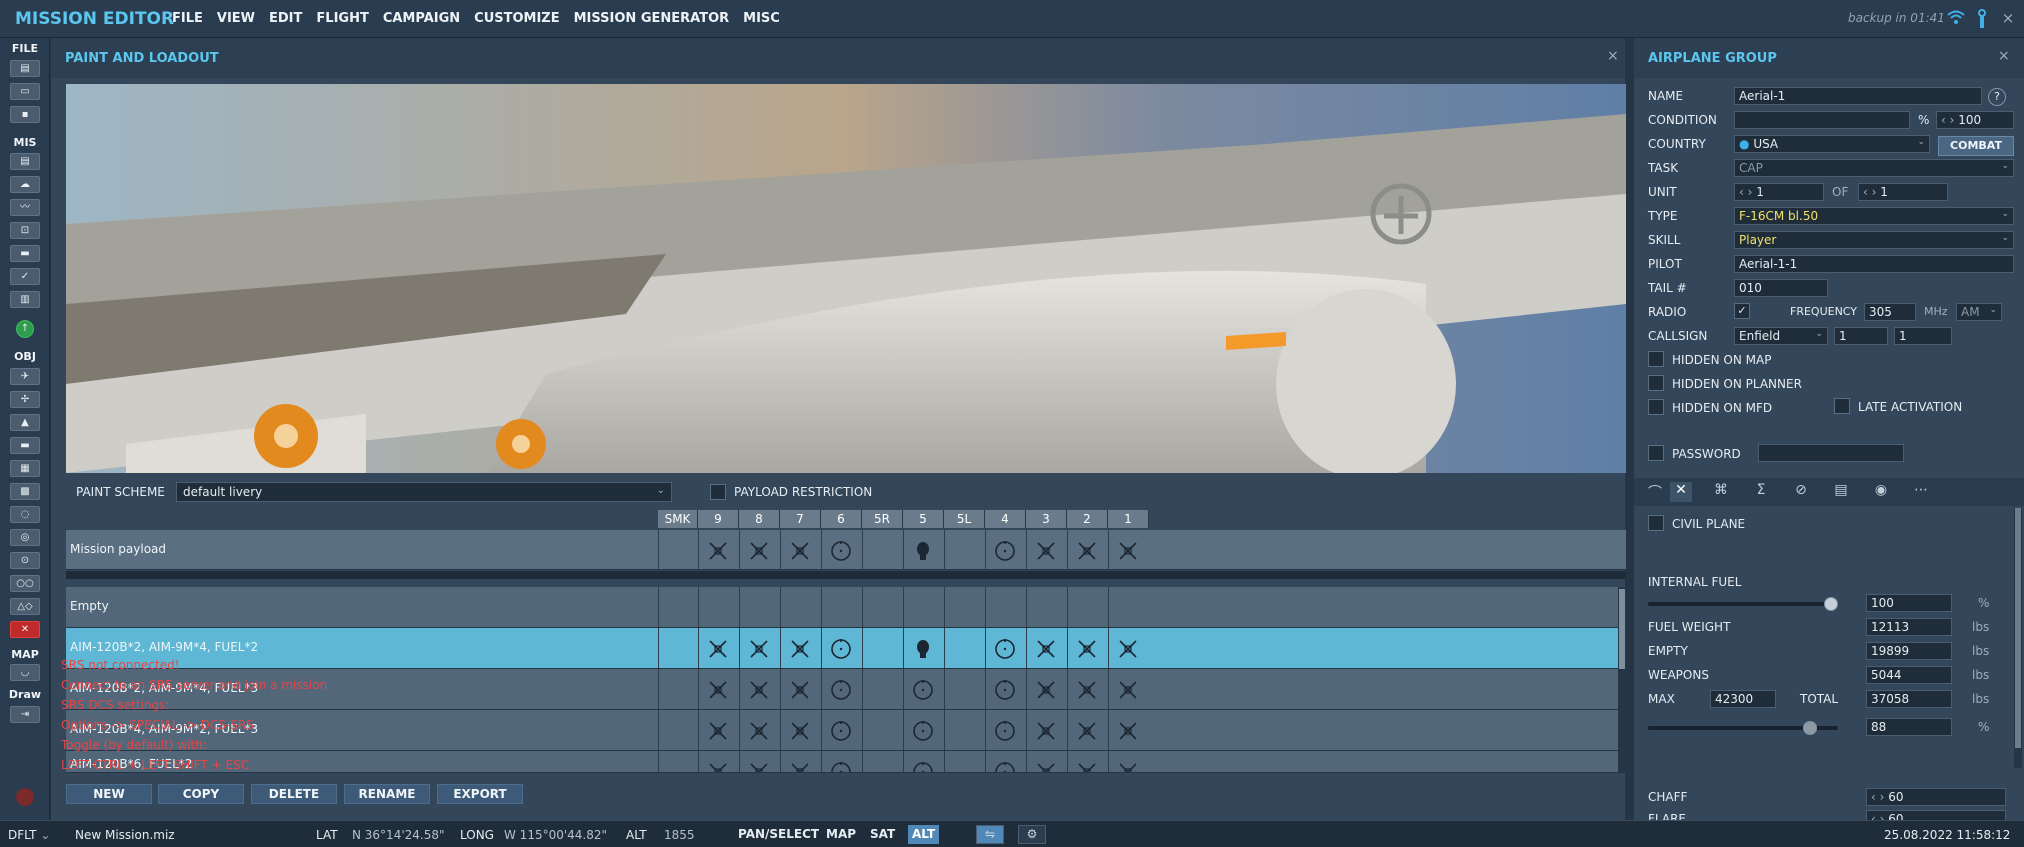 This screenshot has height=847, width=2024. I want to click on close-app-icon: ×, so click(2008, 19).